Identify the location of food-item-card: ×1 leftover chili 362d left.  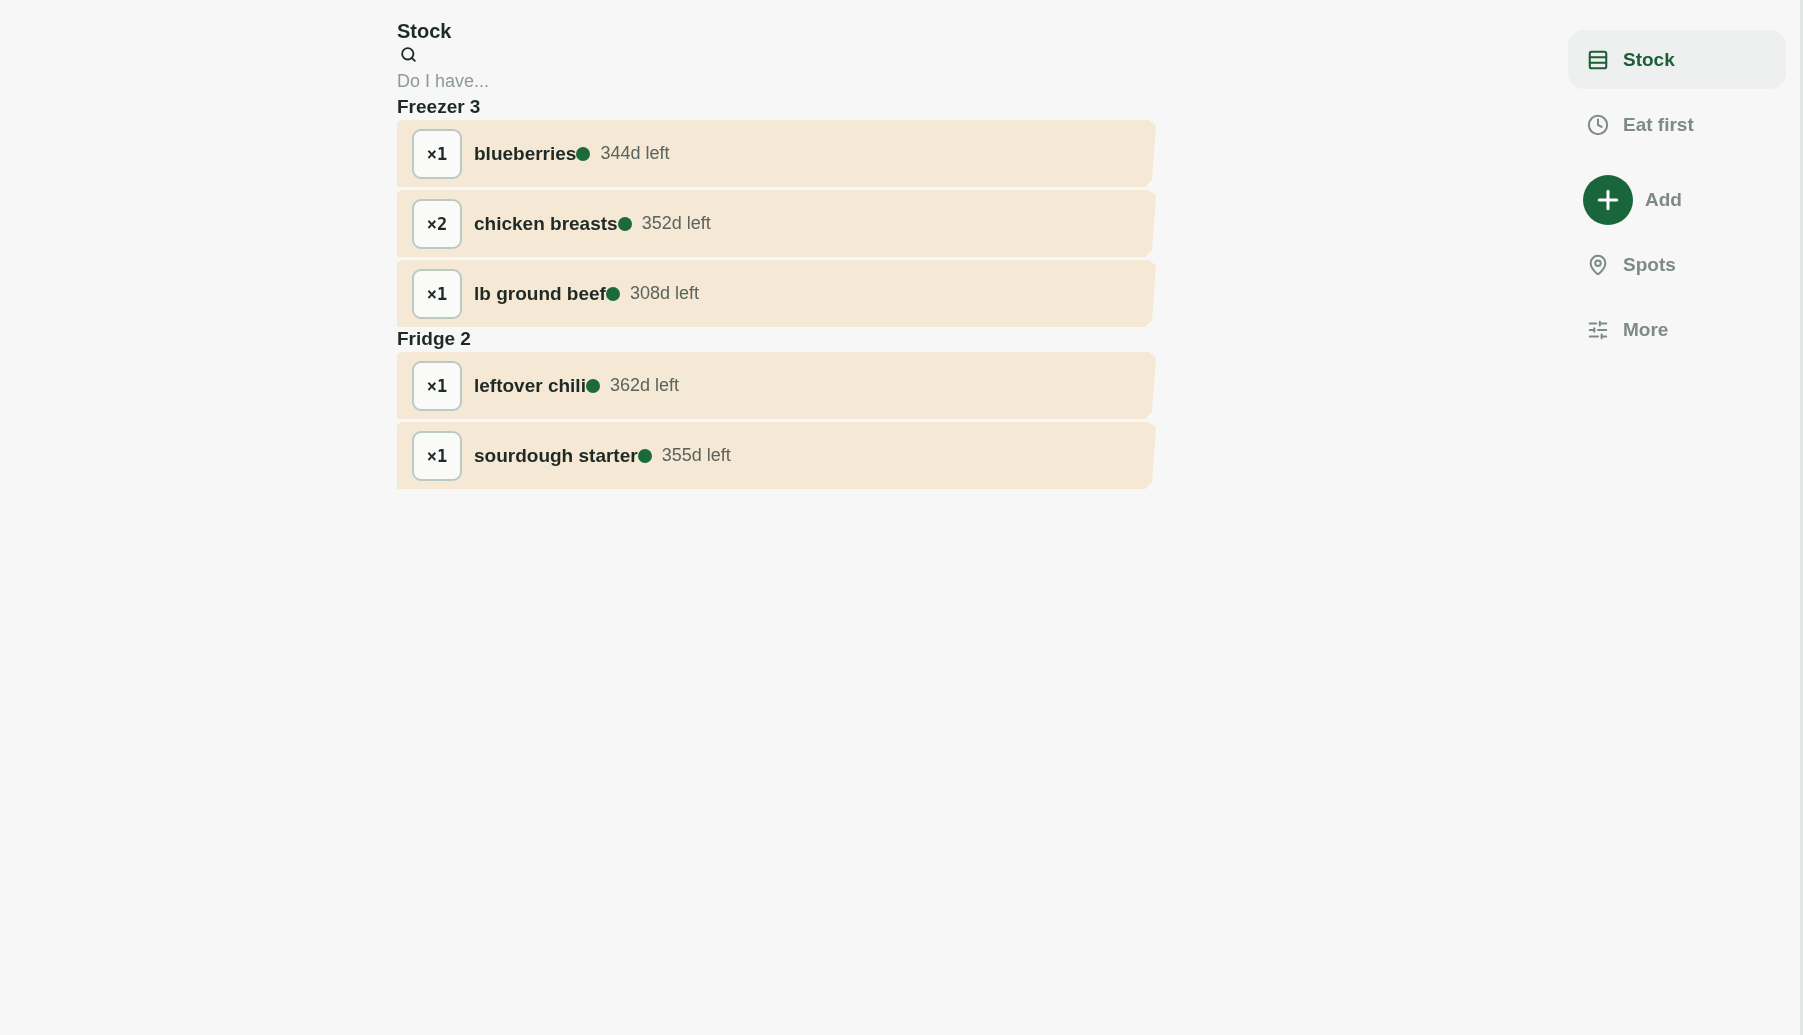
(776, 385).